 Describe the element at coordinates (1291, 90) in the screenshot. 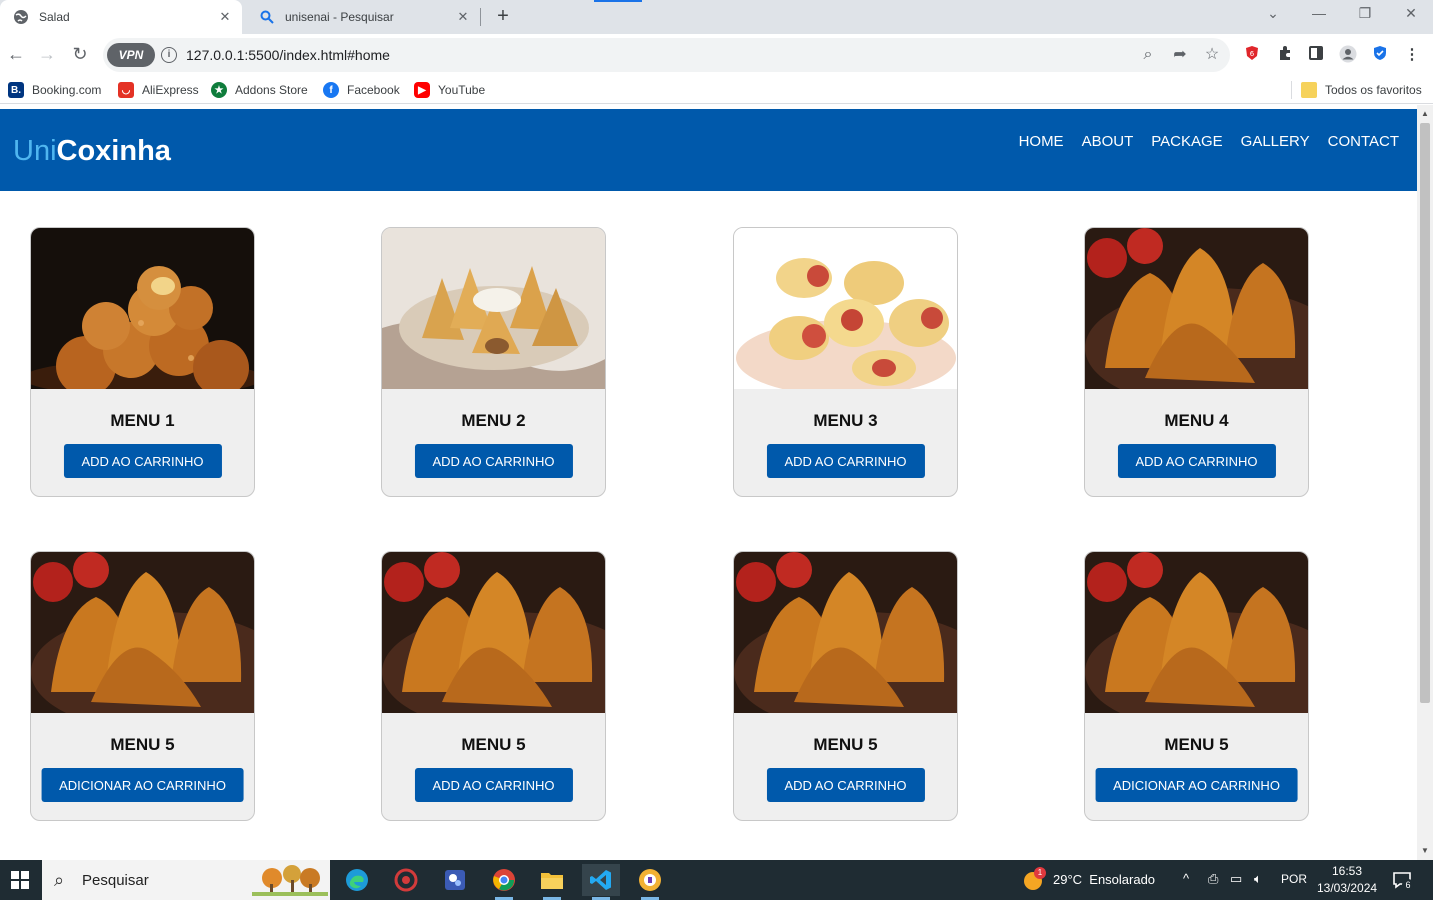

I see `bookmarks-divider` at that location.